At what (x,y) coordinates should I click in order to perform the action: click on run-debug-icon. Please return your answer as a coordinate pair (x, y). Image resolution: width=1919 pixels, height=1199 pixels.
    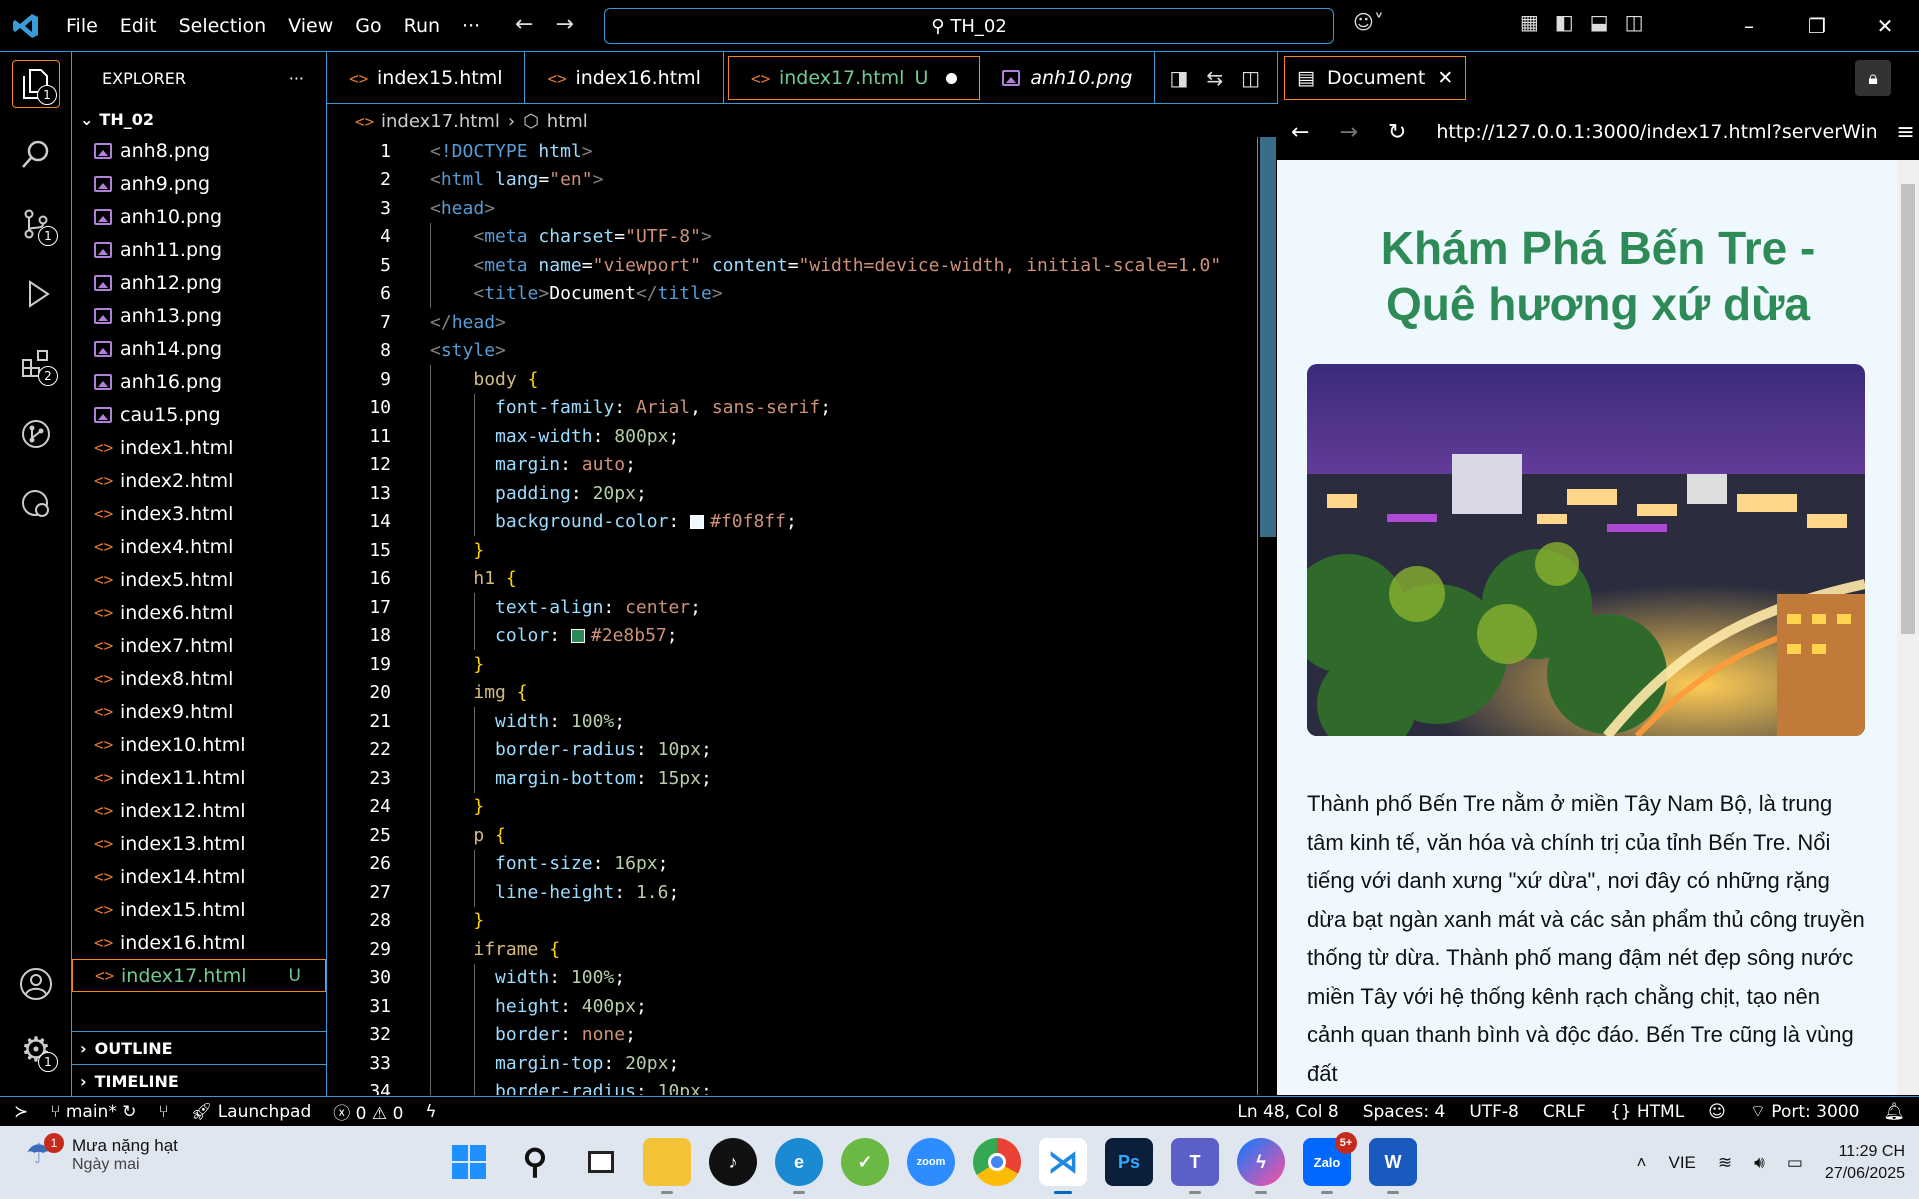
    Looking at the image, I should click on (36, 294).